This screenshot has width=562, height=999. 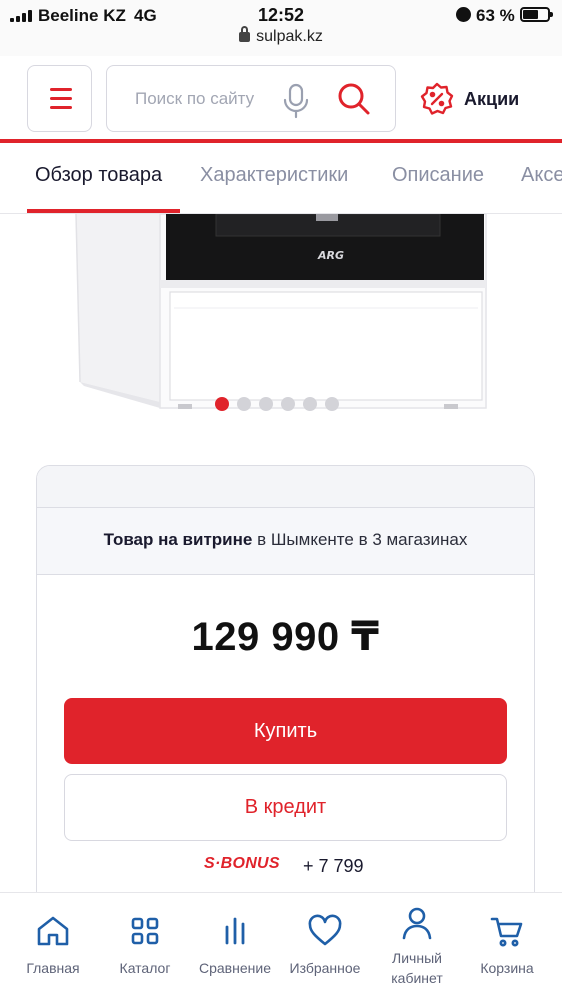 What do you see at coordinates (53, 931) in the screenshot?
I see `home-icon` at bounding box center [53, 931].